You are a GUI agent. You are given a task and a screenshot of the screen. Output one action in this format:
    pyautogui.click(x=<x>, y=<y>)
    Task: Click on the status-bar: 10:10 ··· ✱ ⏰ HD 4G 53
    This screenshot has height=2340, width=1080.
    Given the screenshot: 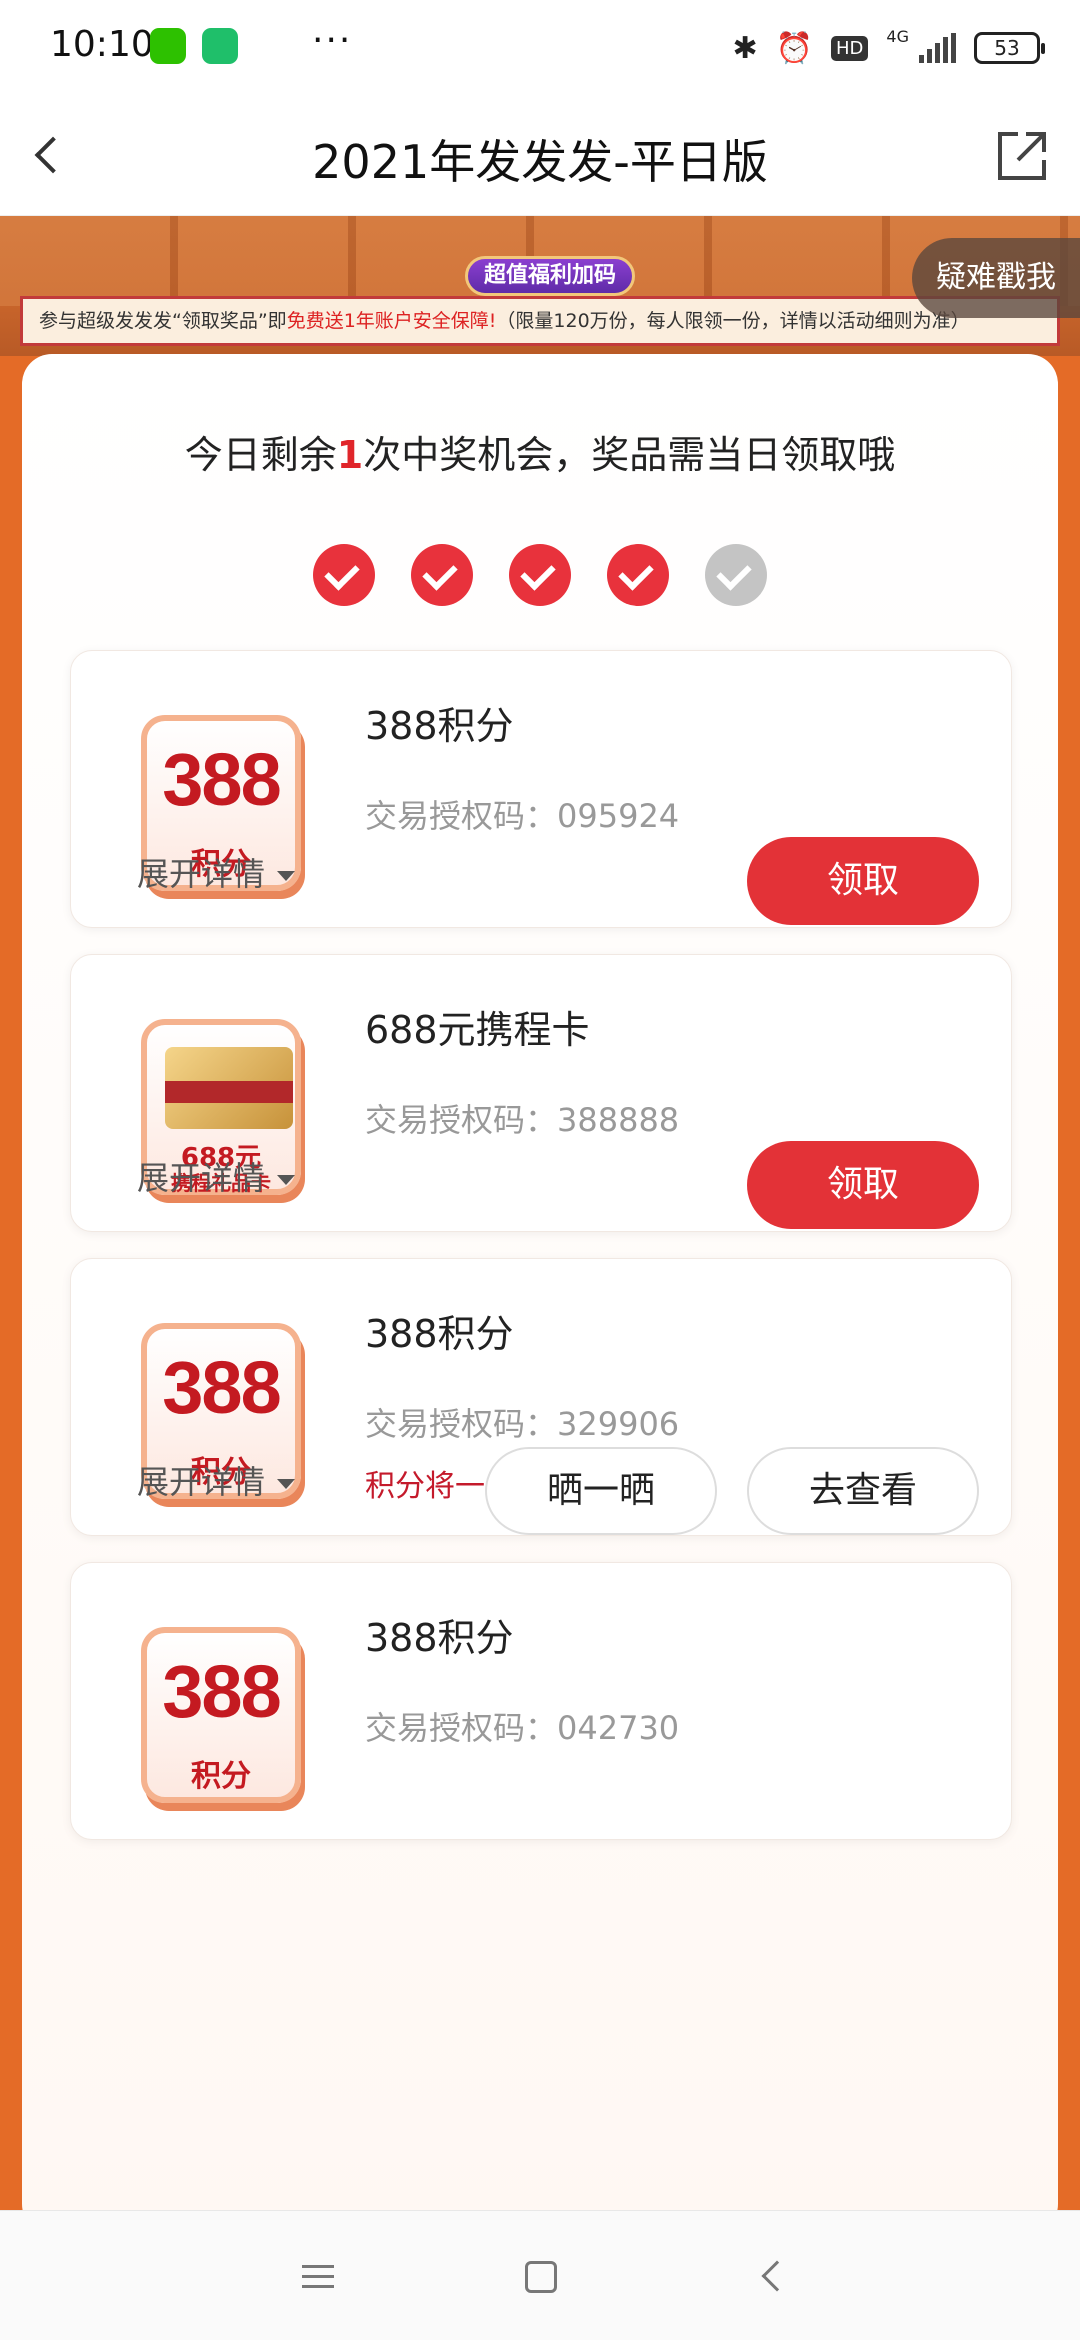 What is the action you would take?
    pyautogui.click(x=540, y=119)
    